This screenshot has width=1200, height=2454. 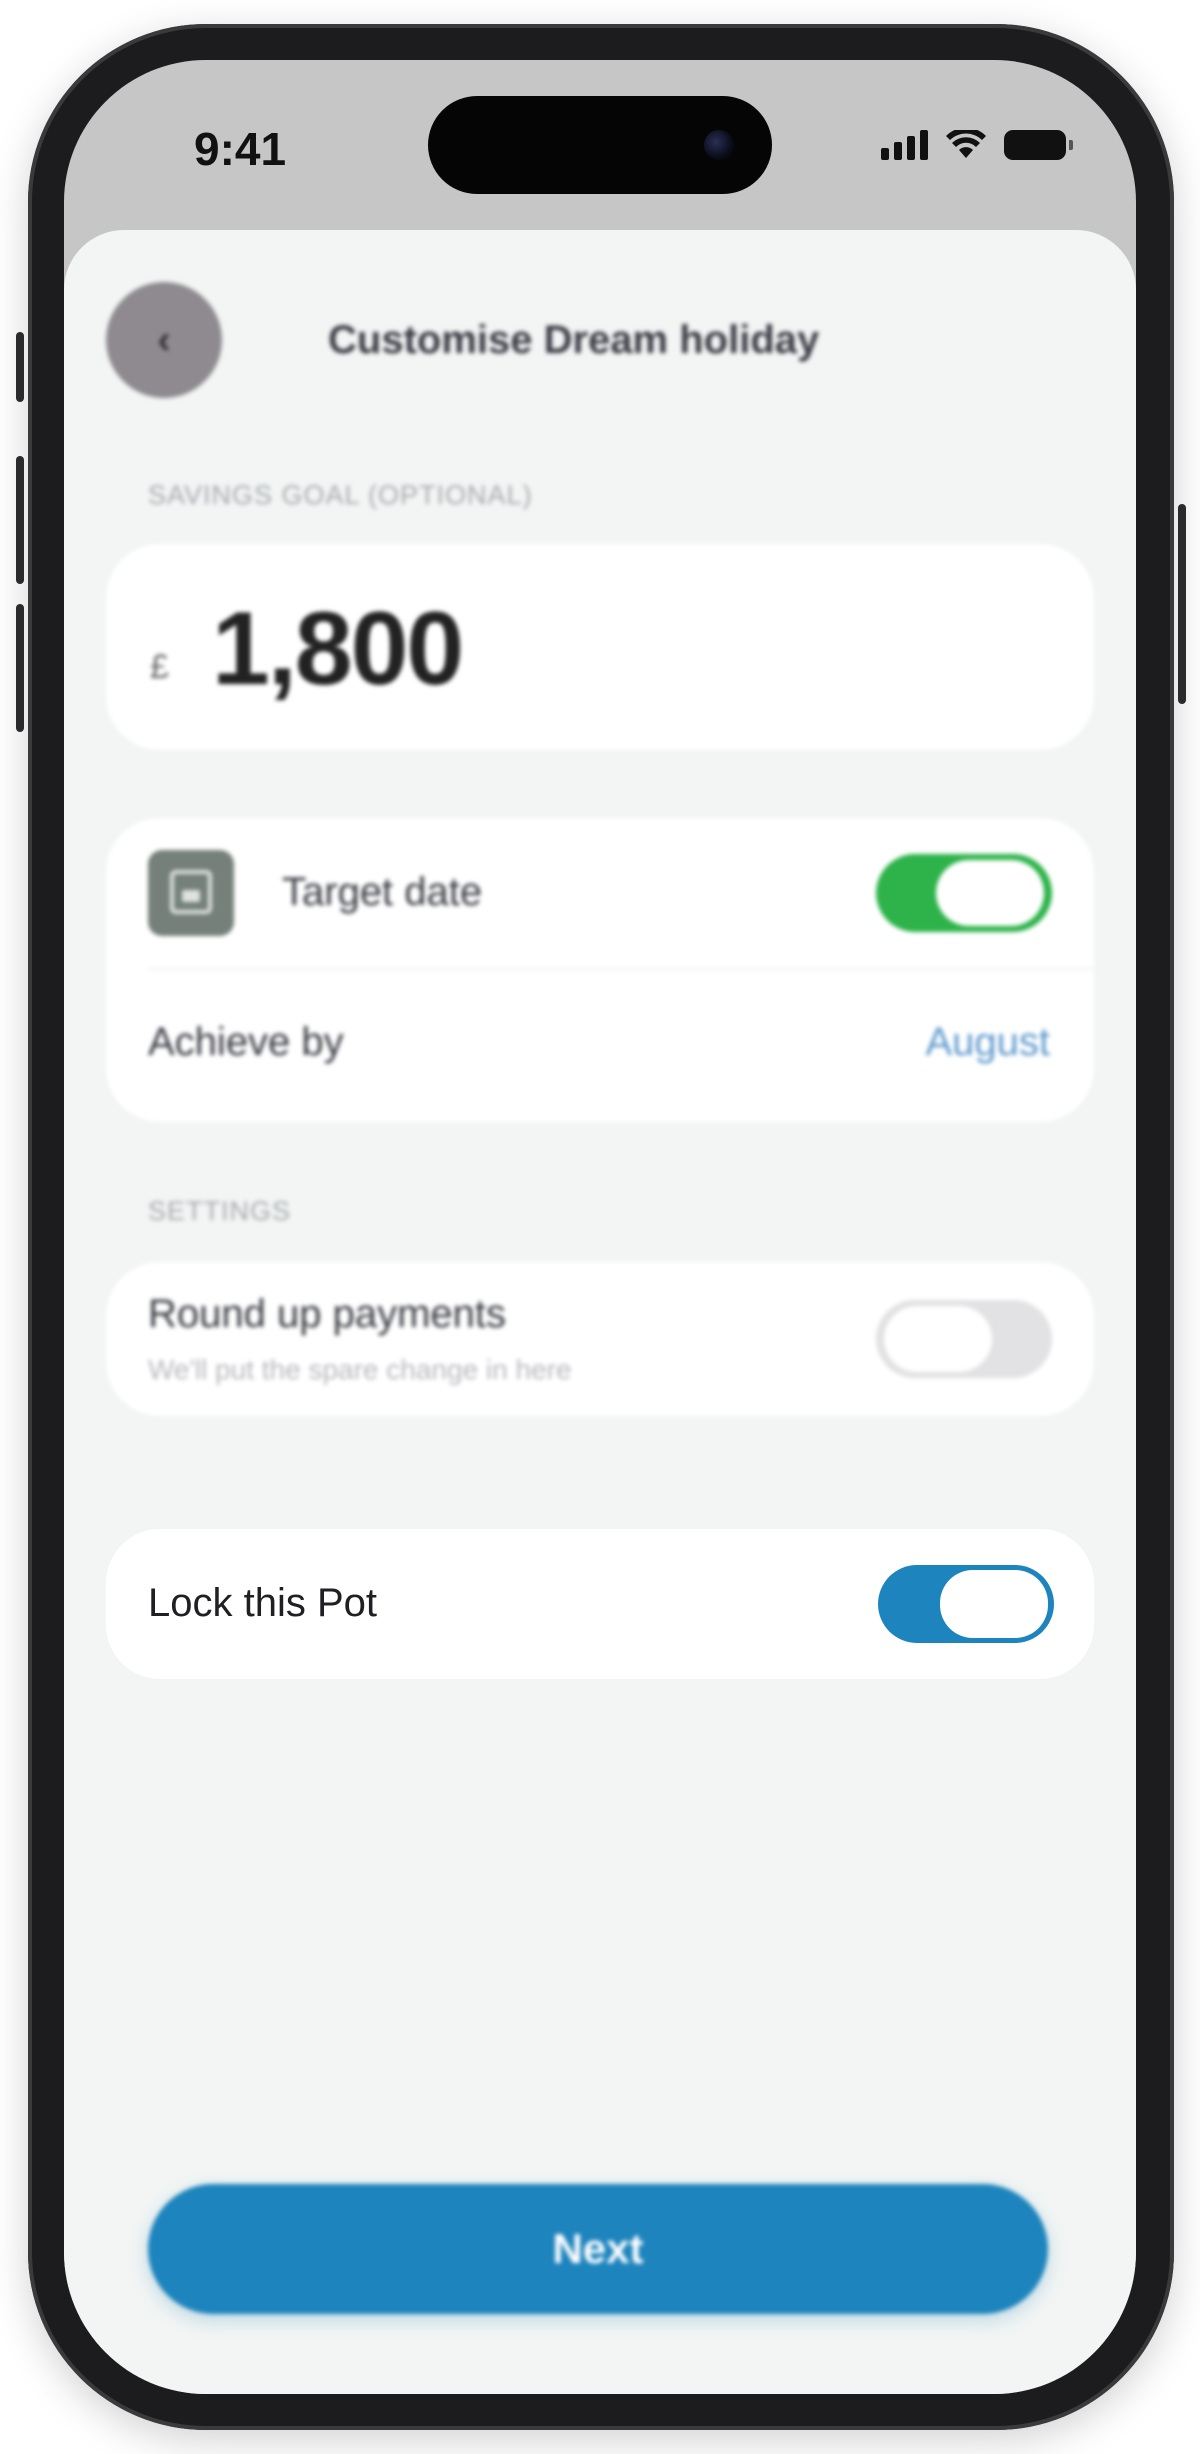 What do you see at coordinates (904, 145) in the screenshot?
I see `cellular-signal-icon` at bounding box center [904, 145].